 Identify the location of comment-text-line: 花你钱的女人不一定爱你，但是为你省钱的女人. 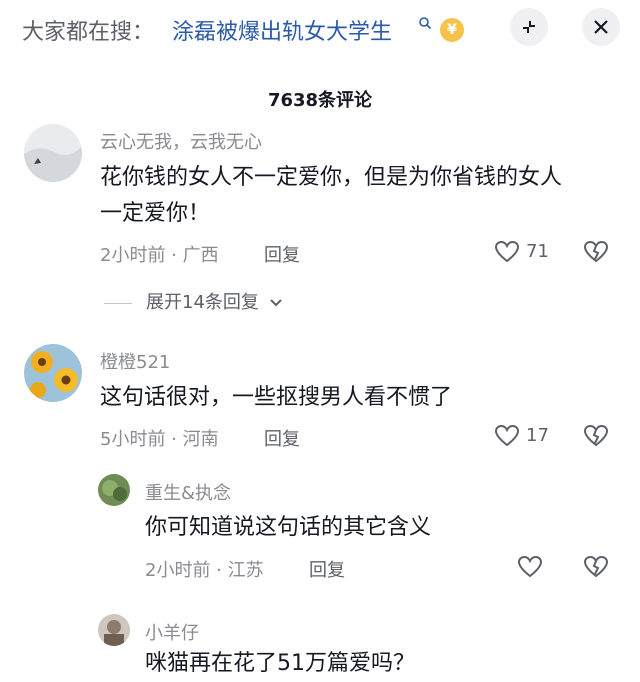
(331, 177).